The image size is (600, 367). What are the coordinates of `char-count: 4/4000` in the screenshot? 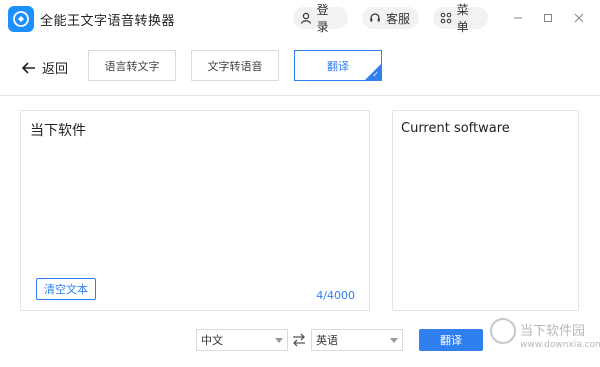 It's located at (335, 295).